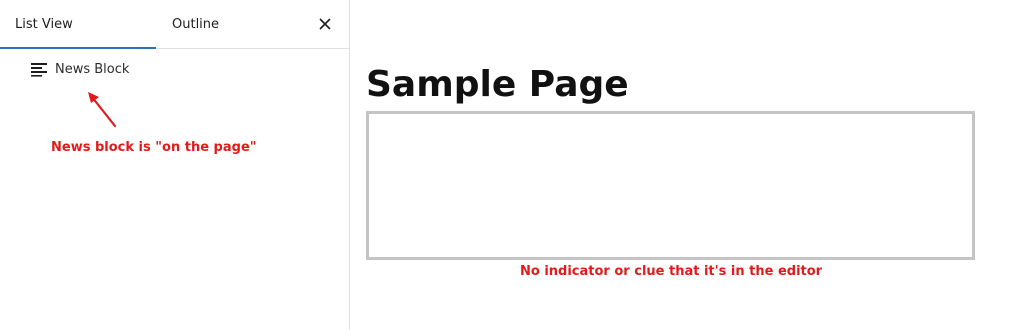 This screenshot has height=330, width=1010. What do you see at coordinates (154, 147) in the screenshot?
I see `annotation-note-sidebar: News block is "on the page"` at bounding box center [154, 147].